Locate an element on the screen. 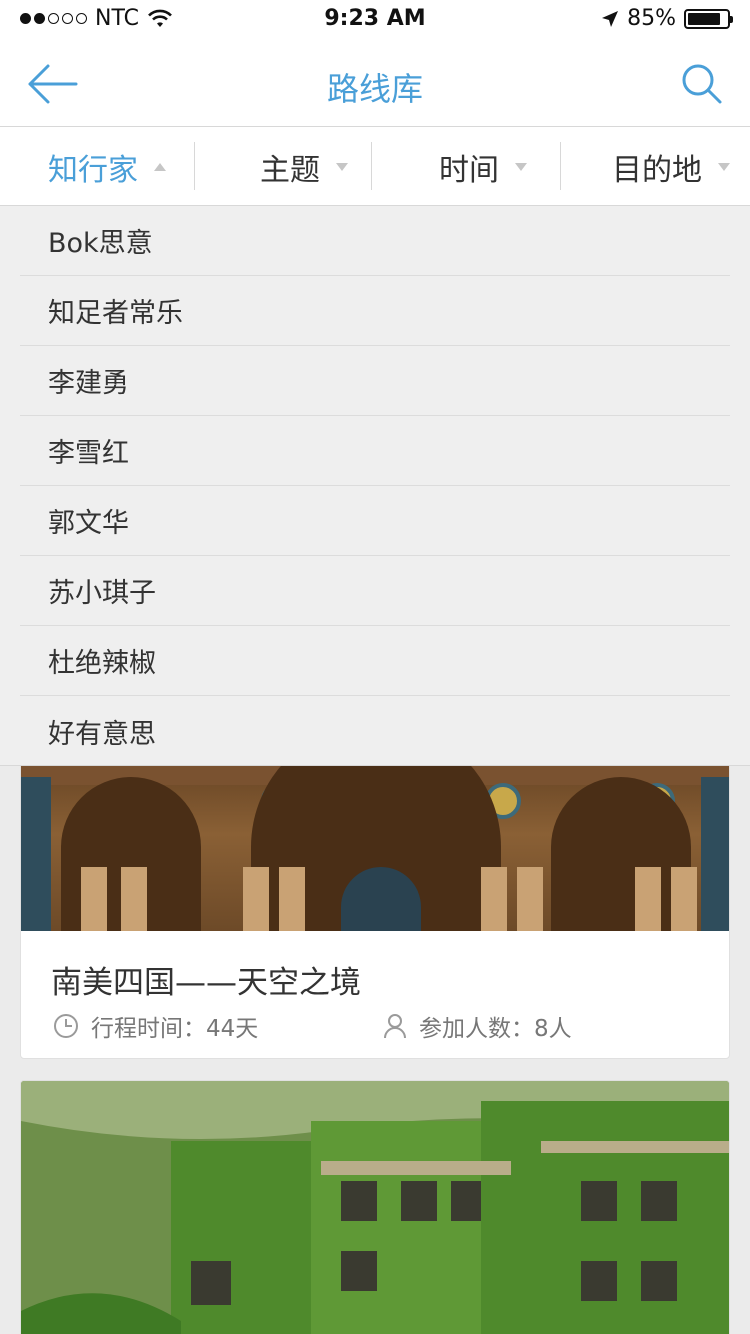 The height and width of the screenshot is (1334, 750). dropdown-option: 知足者常乐 is located at coordinates (375, 311).